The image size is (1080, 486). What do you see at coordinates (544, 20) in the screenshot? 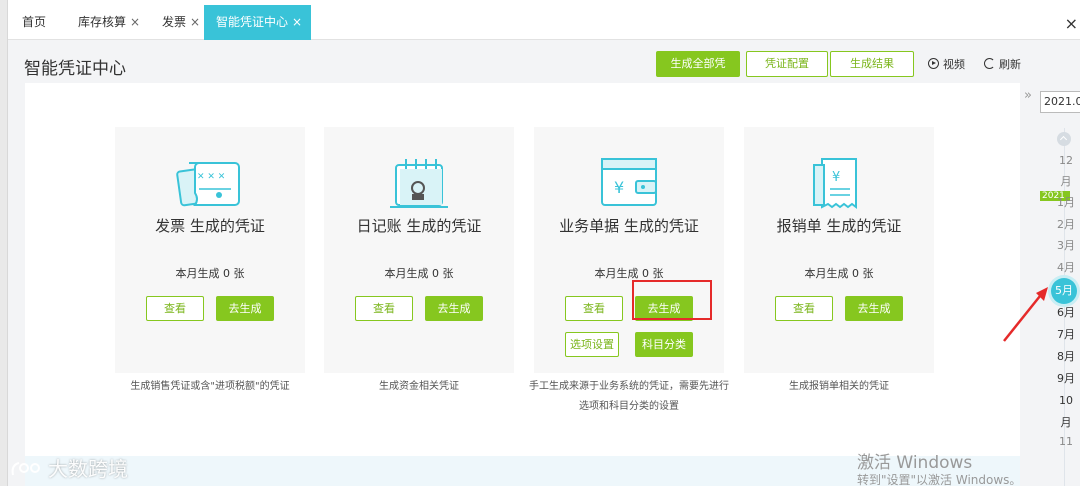
I see `tab-bar: 首页 库存核算 × 发票 × 智能凭证中心 × ×` at bounding box center [544, 20].